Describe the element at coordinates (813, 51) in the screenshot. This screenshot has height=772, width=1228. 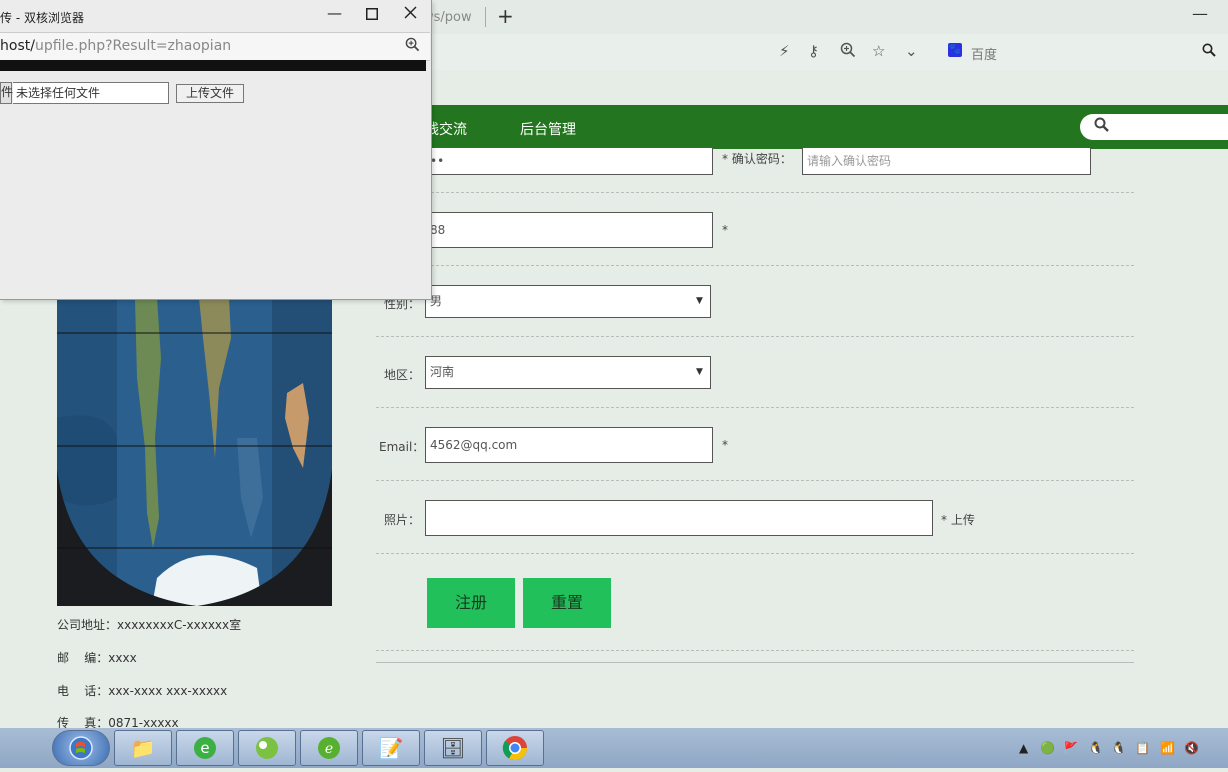
I see `key-icon: ⚷` at that location.